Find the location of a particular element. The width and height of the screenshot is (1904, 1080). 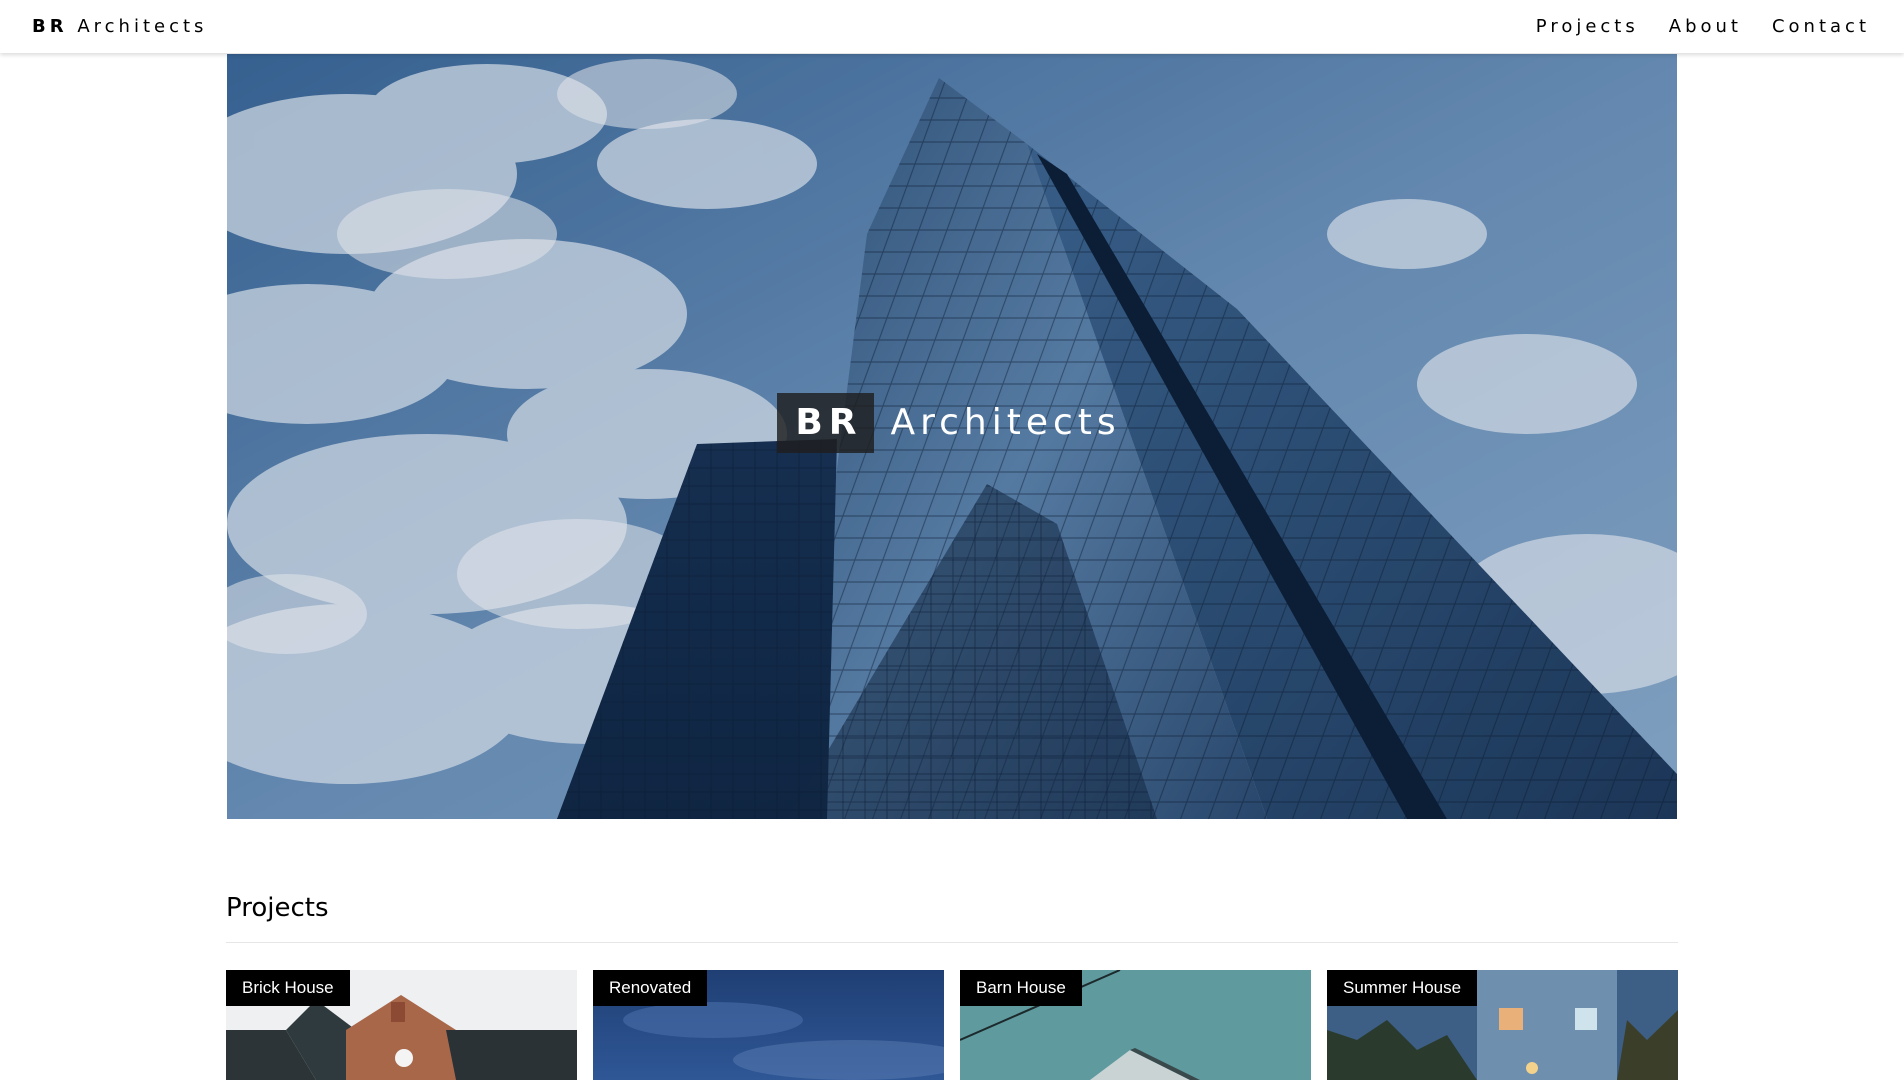

project-card-label: Renovated is located at coordinates (650, 988).